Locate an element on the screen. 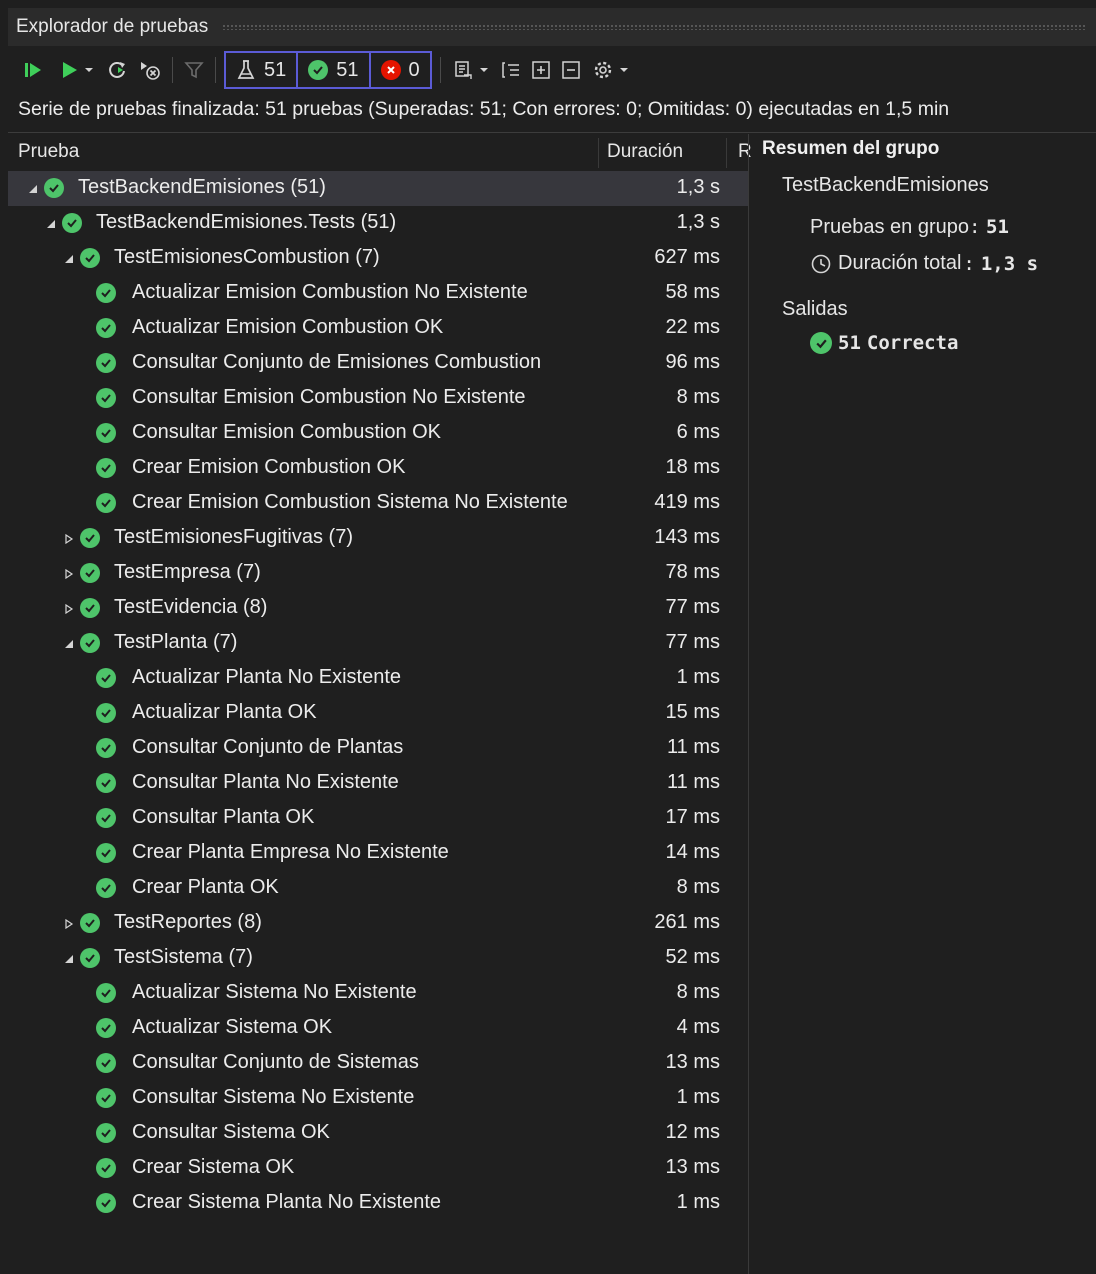 The image size is (1096, 1274). toolbar-separator is located at coordinates (172, 70).